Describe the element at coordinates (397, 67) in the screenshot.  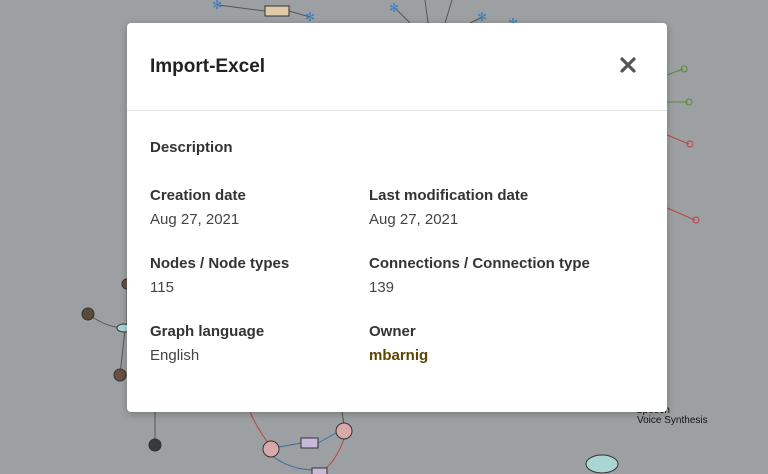
I see `dialog-header: Import-Excel` at that location.